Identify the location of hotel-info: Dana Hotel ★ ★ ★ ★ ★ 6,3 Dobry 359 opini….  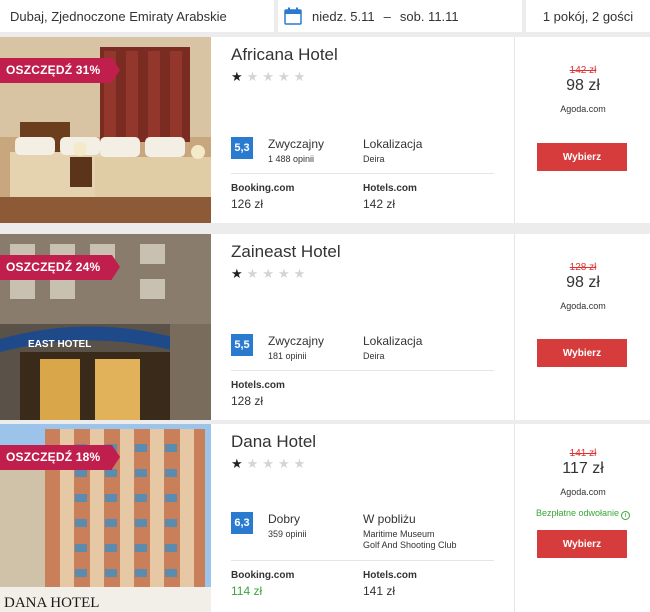
(362, 518).